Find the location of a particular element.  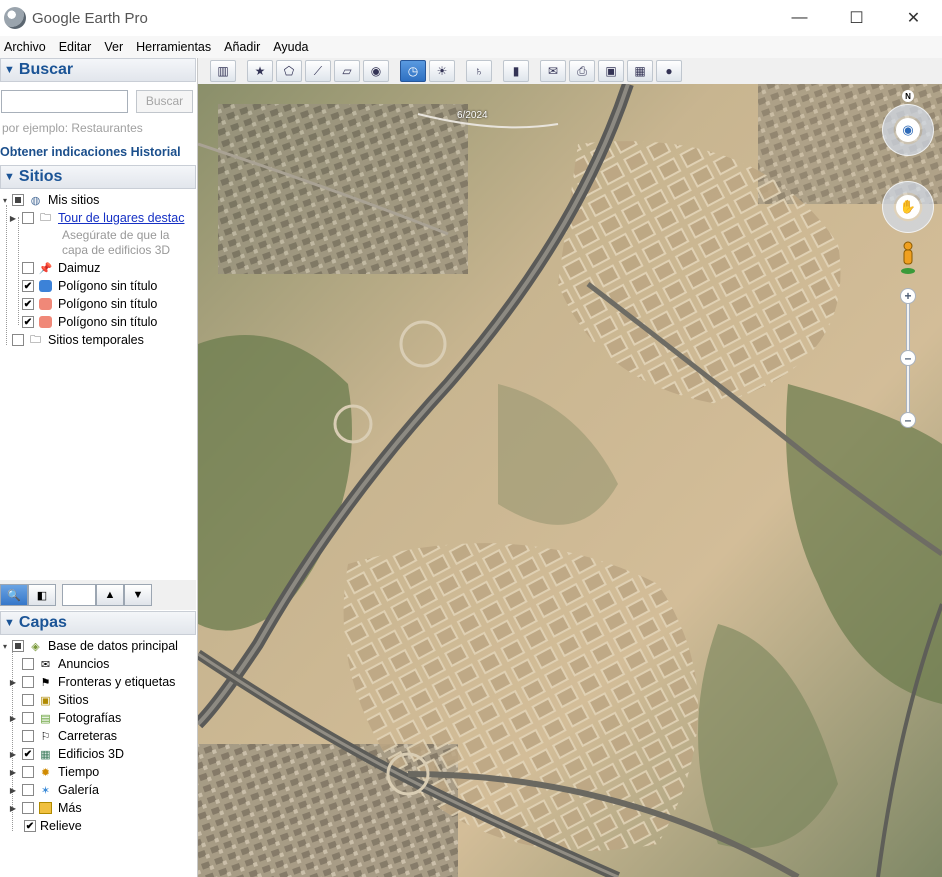

menu-archivo: Archivo is located at coordinates (25, 47).